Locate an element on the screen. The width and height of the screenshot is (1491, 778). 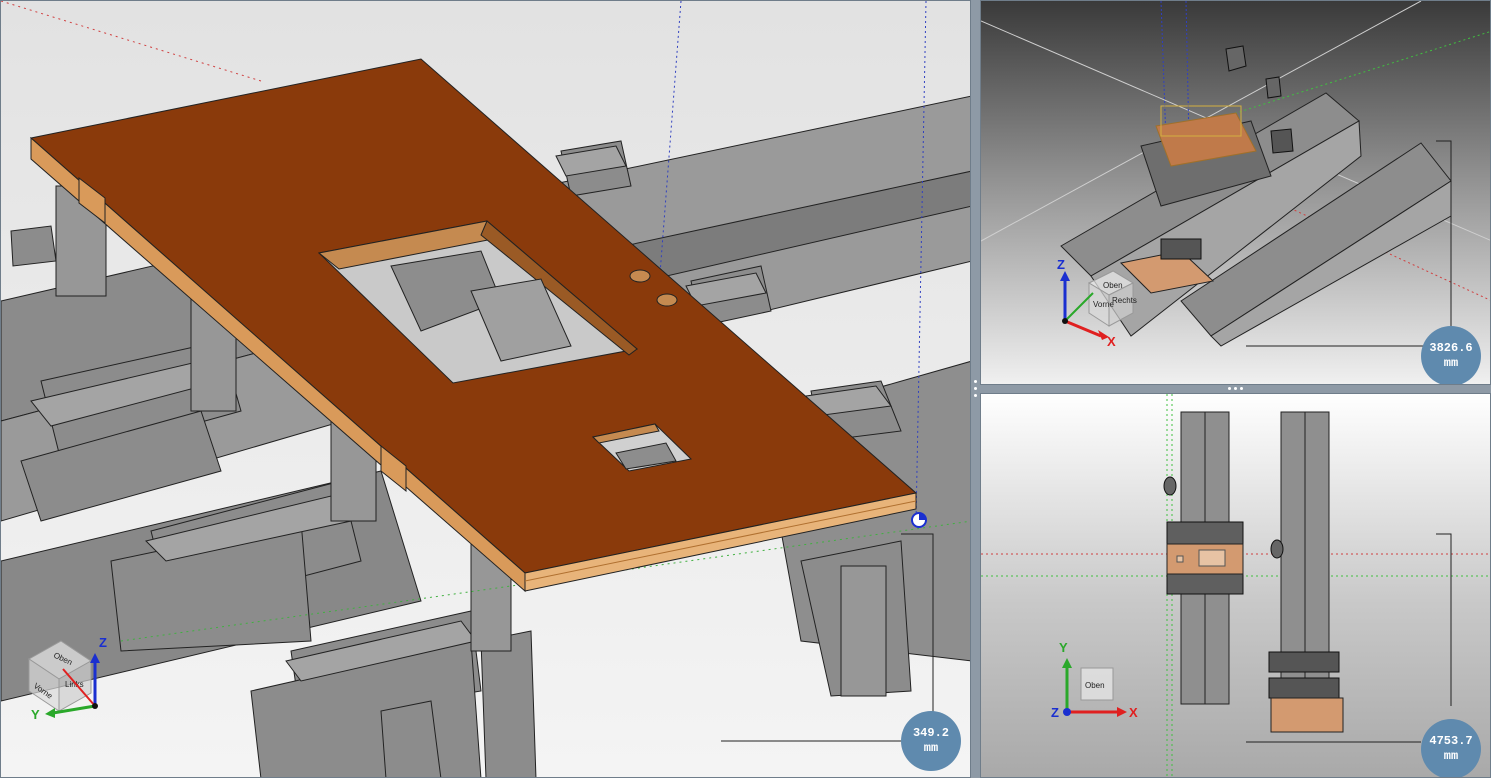
navigation-cube: Oben is located at coordinates (1097, 684).